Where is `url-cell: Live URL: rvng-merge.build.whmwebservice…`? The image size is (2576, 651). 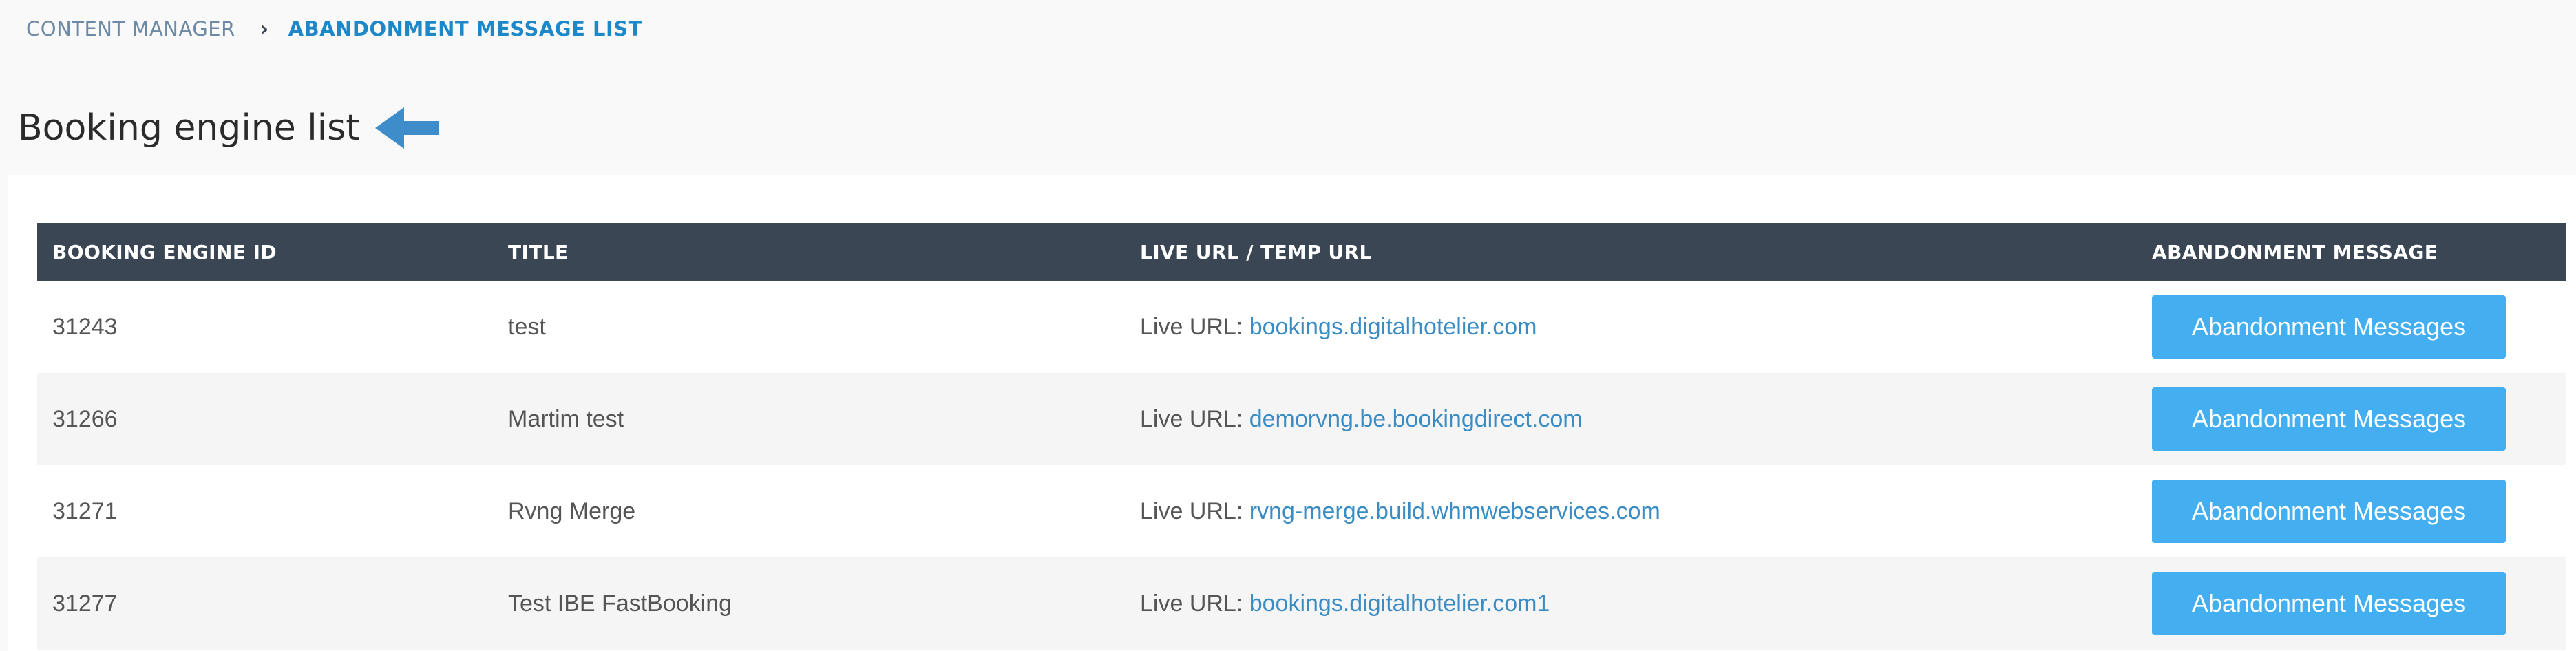 url-cell: Live URL: rvng-merge.build.whmwebservice… is located at coordinates (1400, 512).